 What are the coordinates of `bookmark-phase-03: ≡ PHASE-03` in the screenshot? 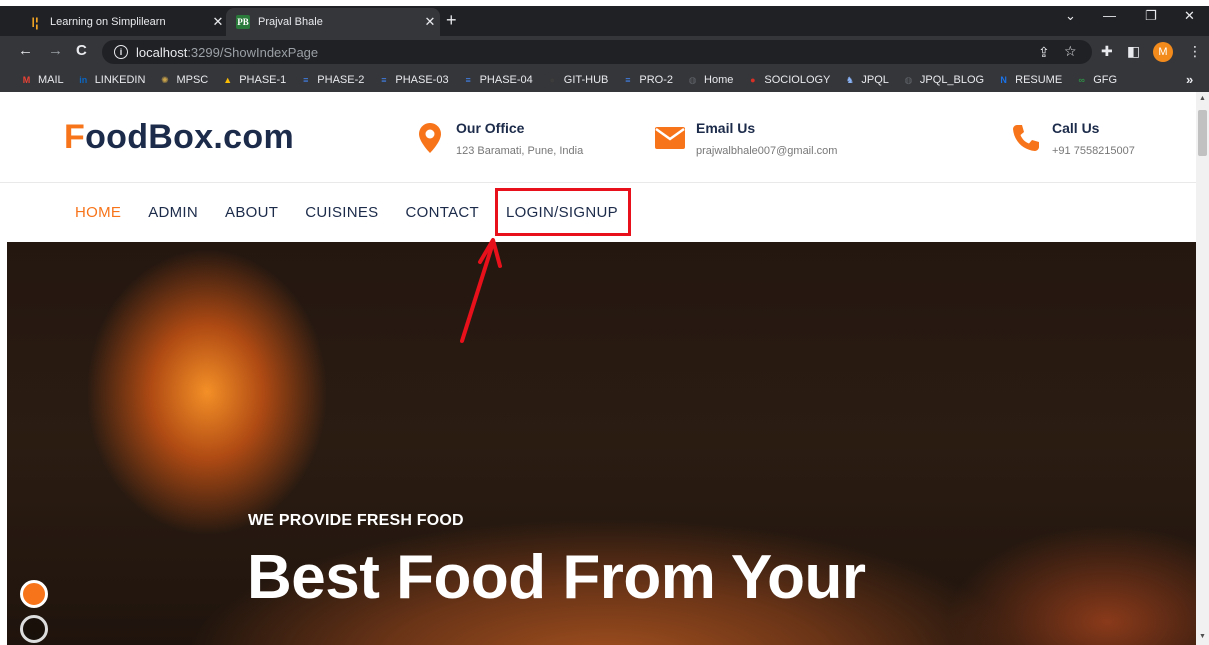 It's located at (412, 80).